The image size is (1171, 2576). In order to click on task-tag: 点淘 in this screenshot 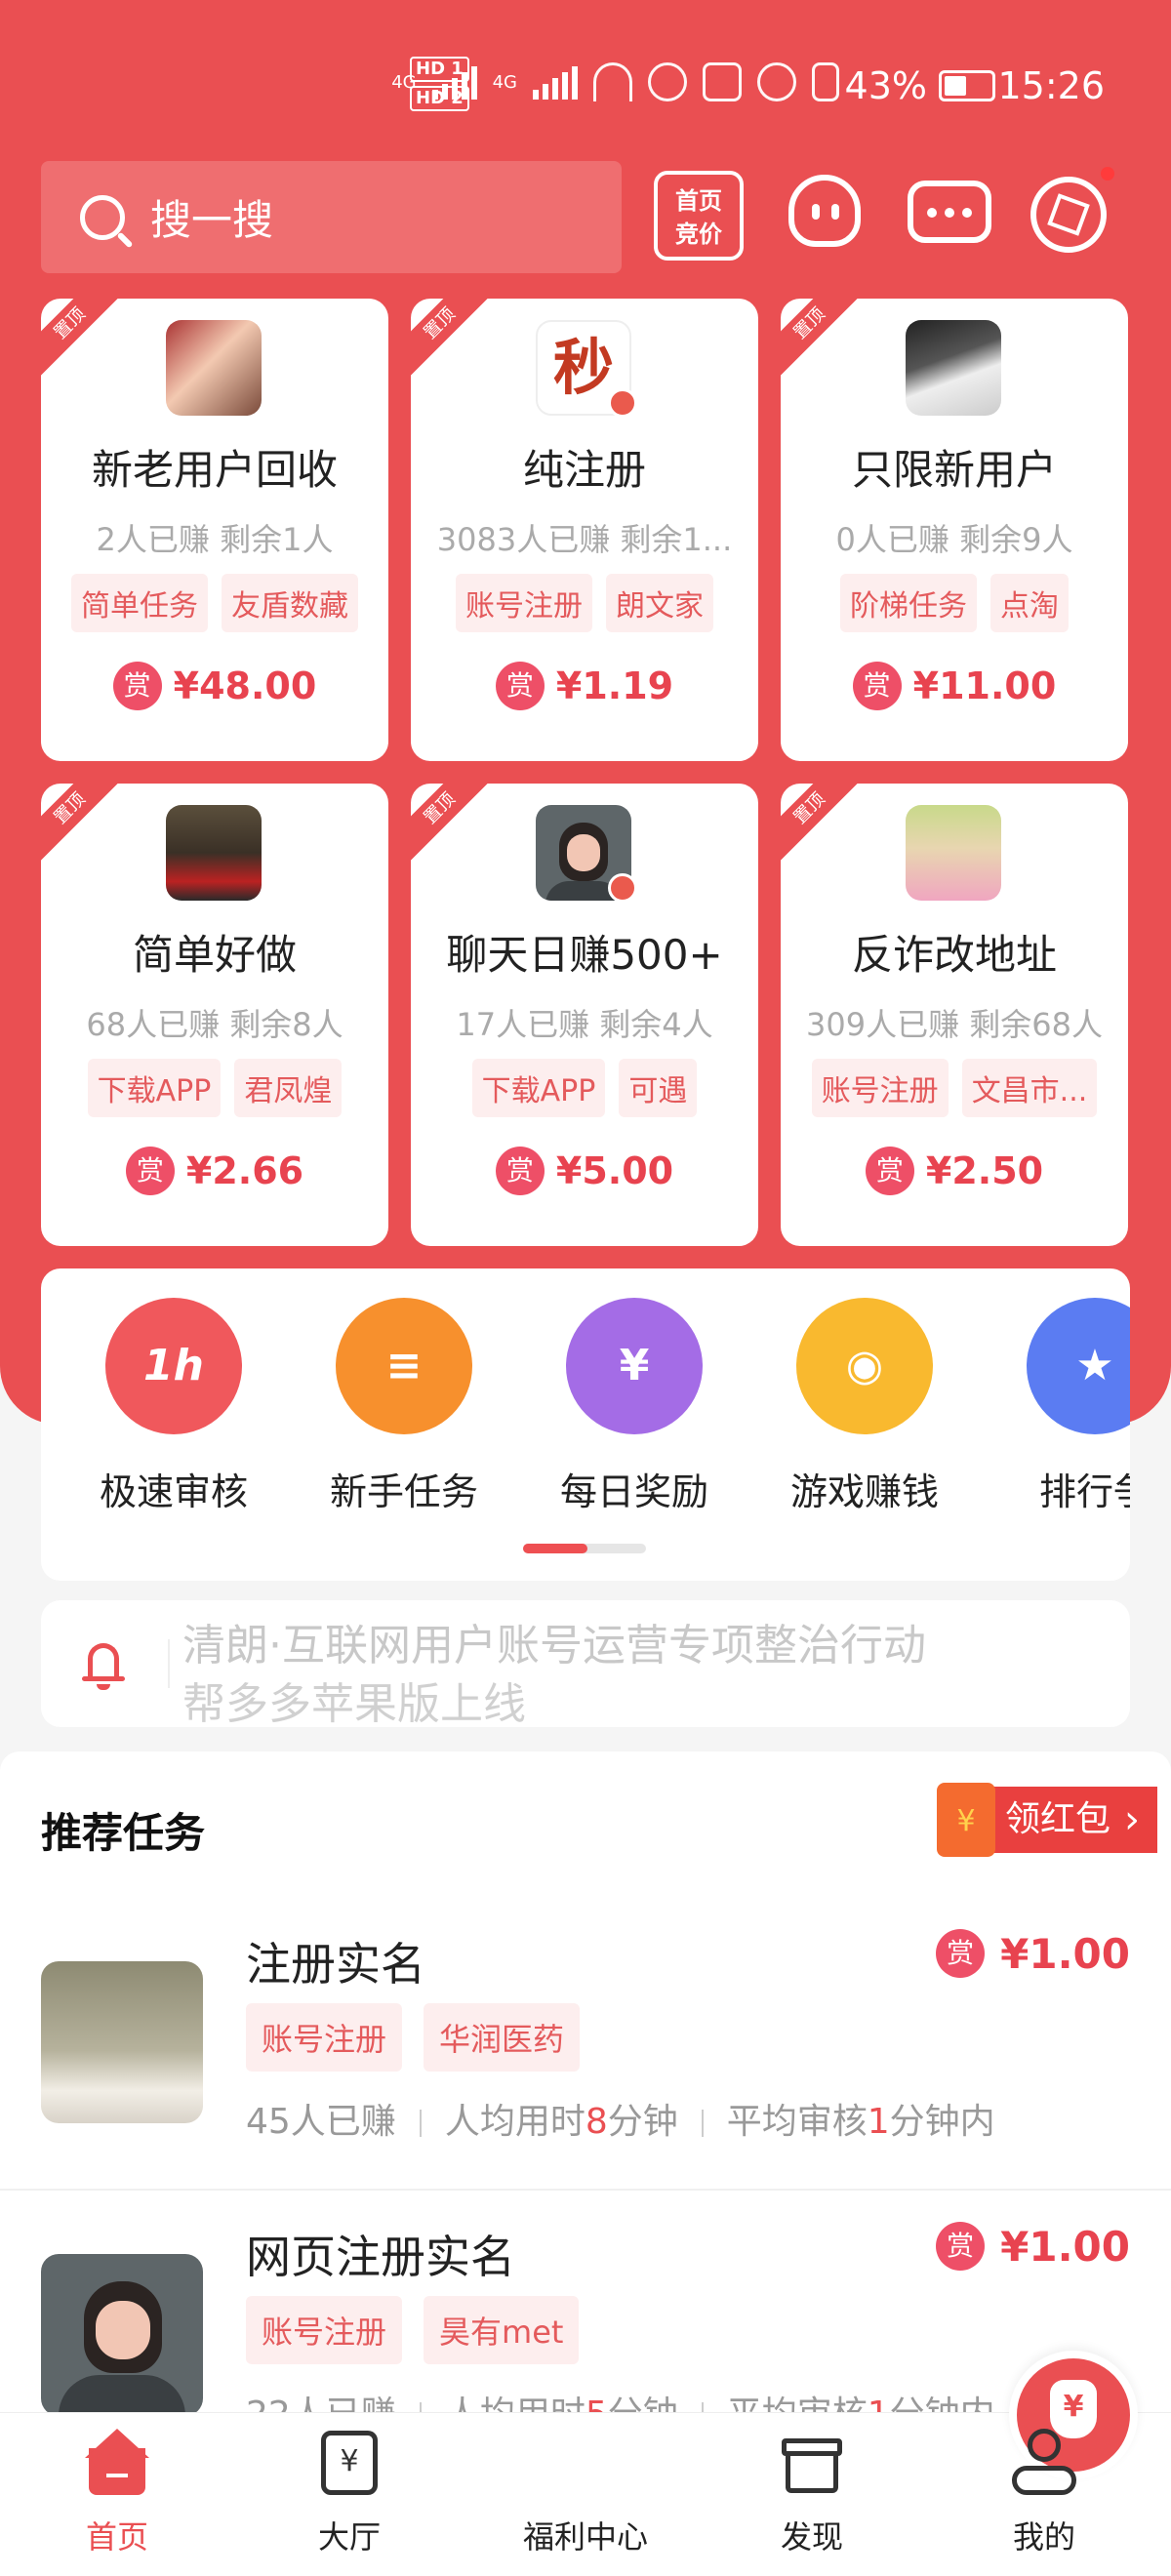, I will do `click(1029, 603)`.